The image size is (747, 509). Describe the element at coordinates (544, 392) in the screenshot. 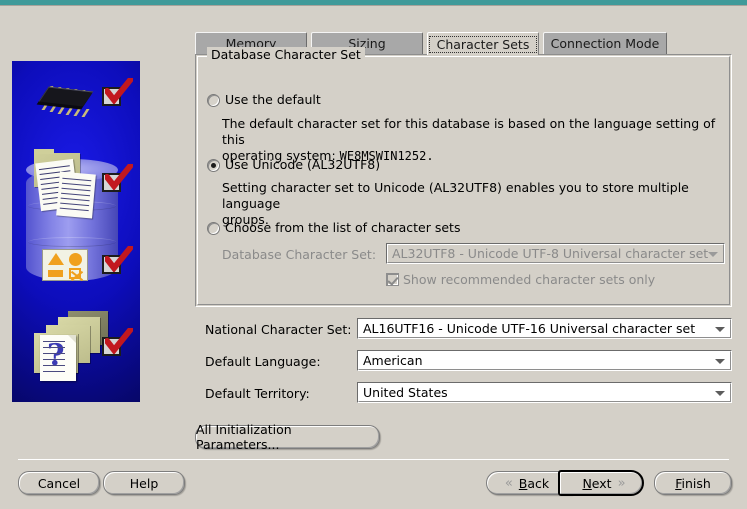

I see `default-territory-combo: United States` at that location.